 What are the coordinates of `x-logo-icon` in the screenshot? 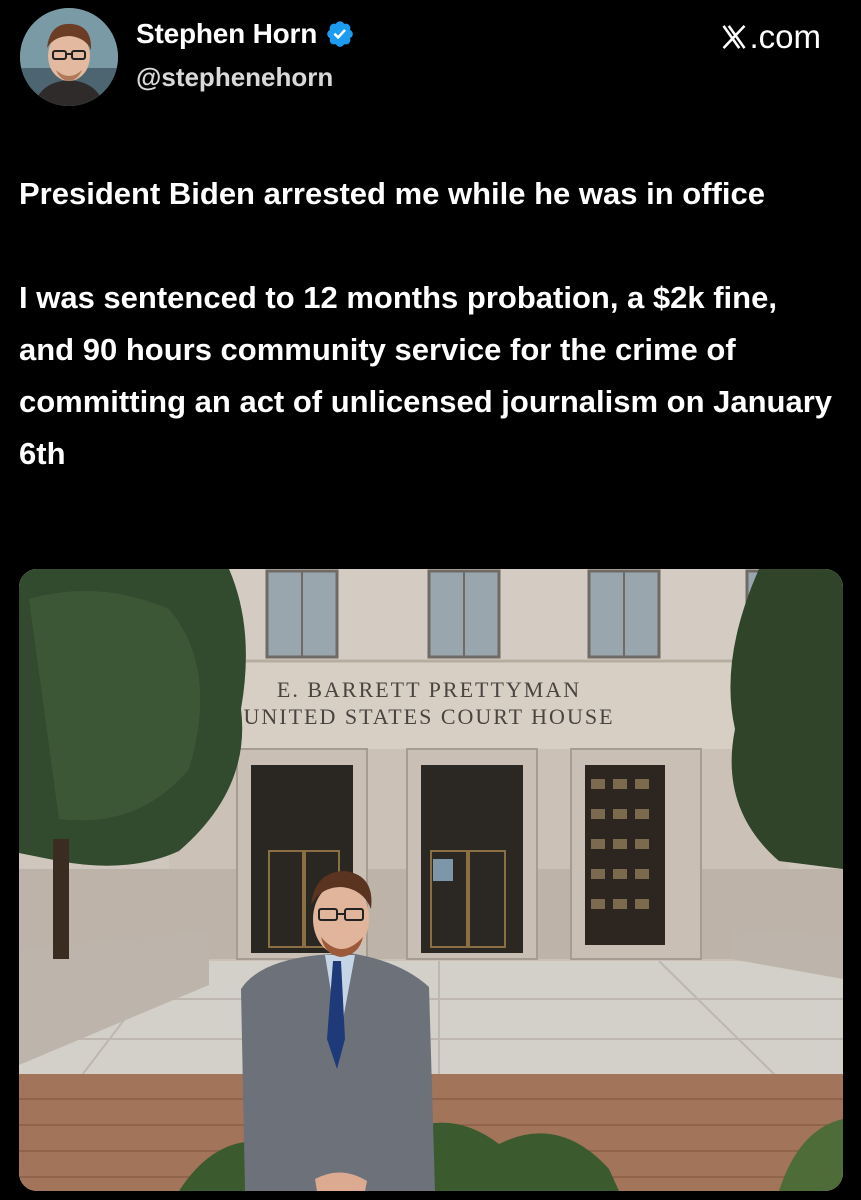 It's located at (734, 37).